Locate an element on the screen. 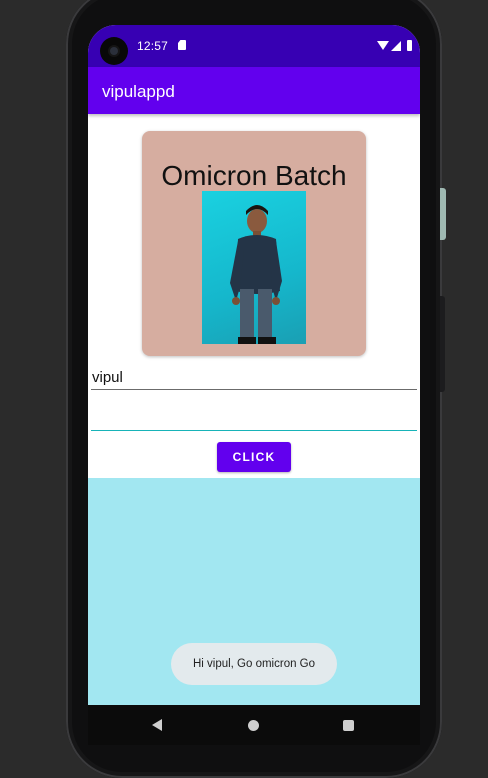 The width and height of the screenshot is (488, 778). home-icon is located at coordinates (253, 725).